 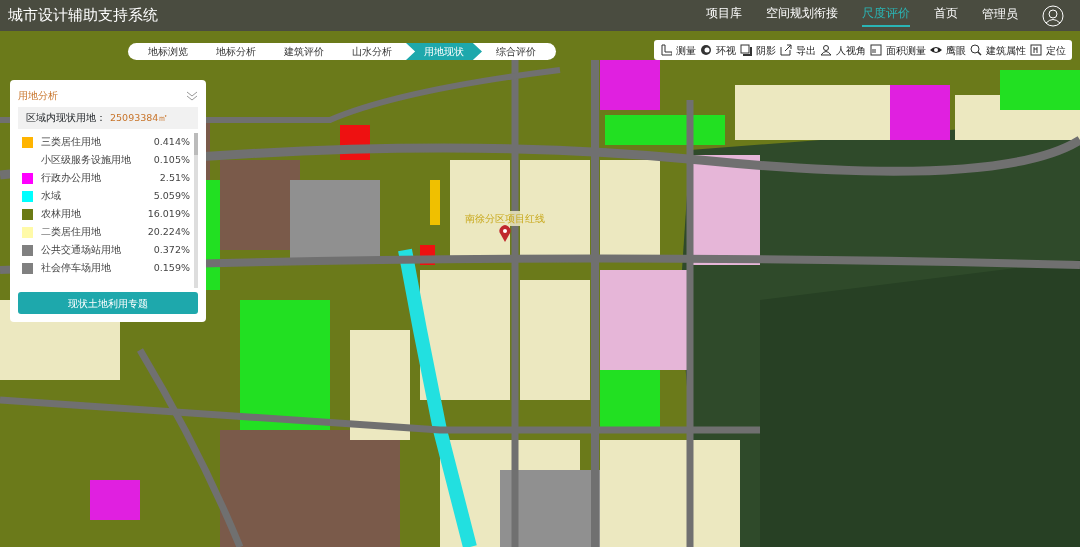 What do you see at coordinates (66, 118) in the screenshot?
I see `summary-label: 区域内现状用地：` at bounding box center [66, 118].